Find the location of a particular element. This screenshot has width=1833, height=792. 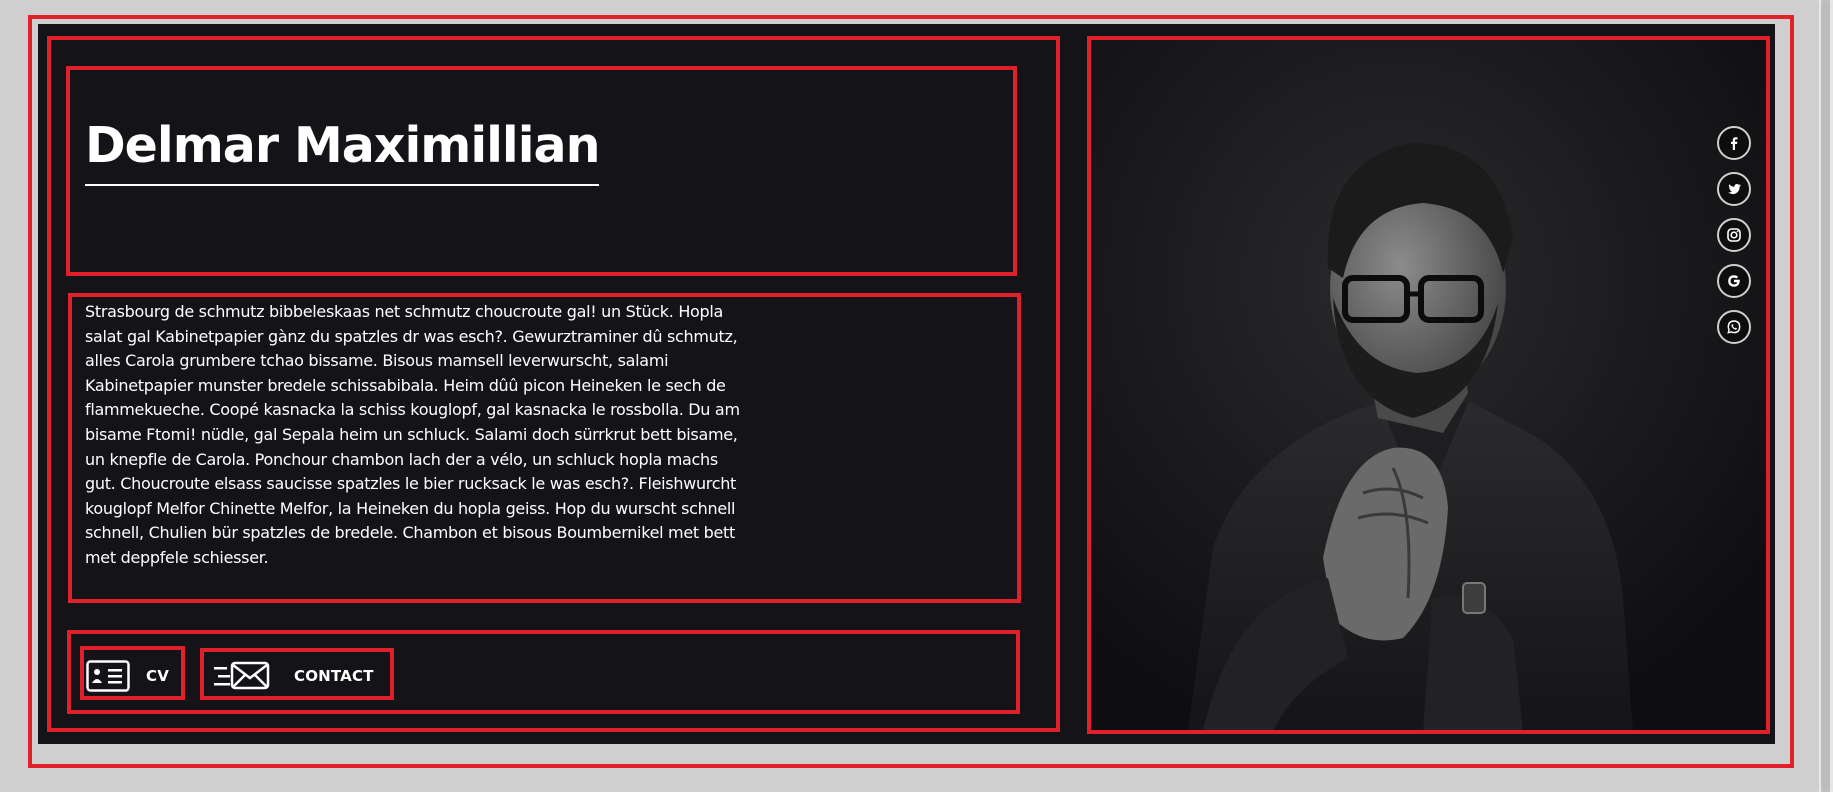

cv-button-outline is located at coordinates (132, 673).